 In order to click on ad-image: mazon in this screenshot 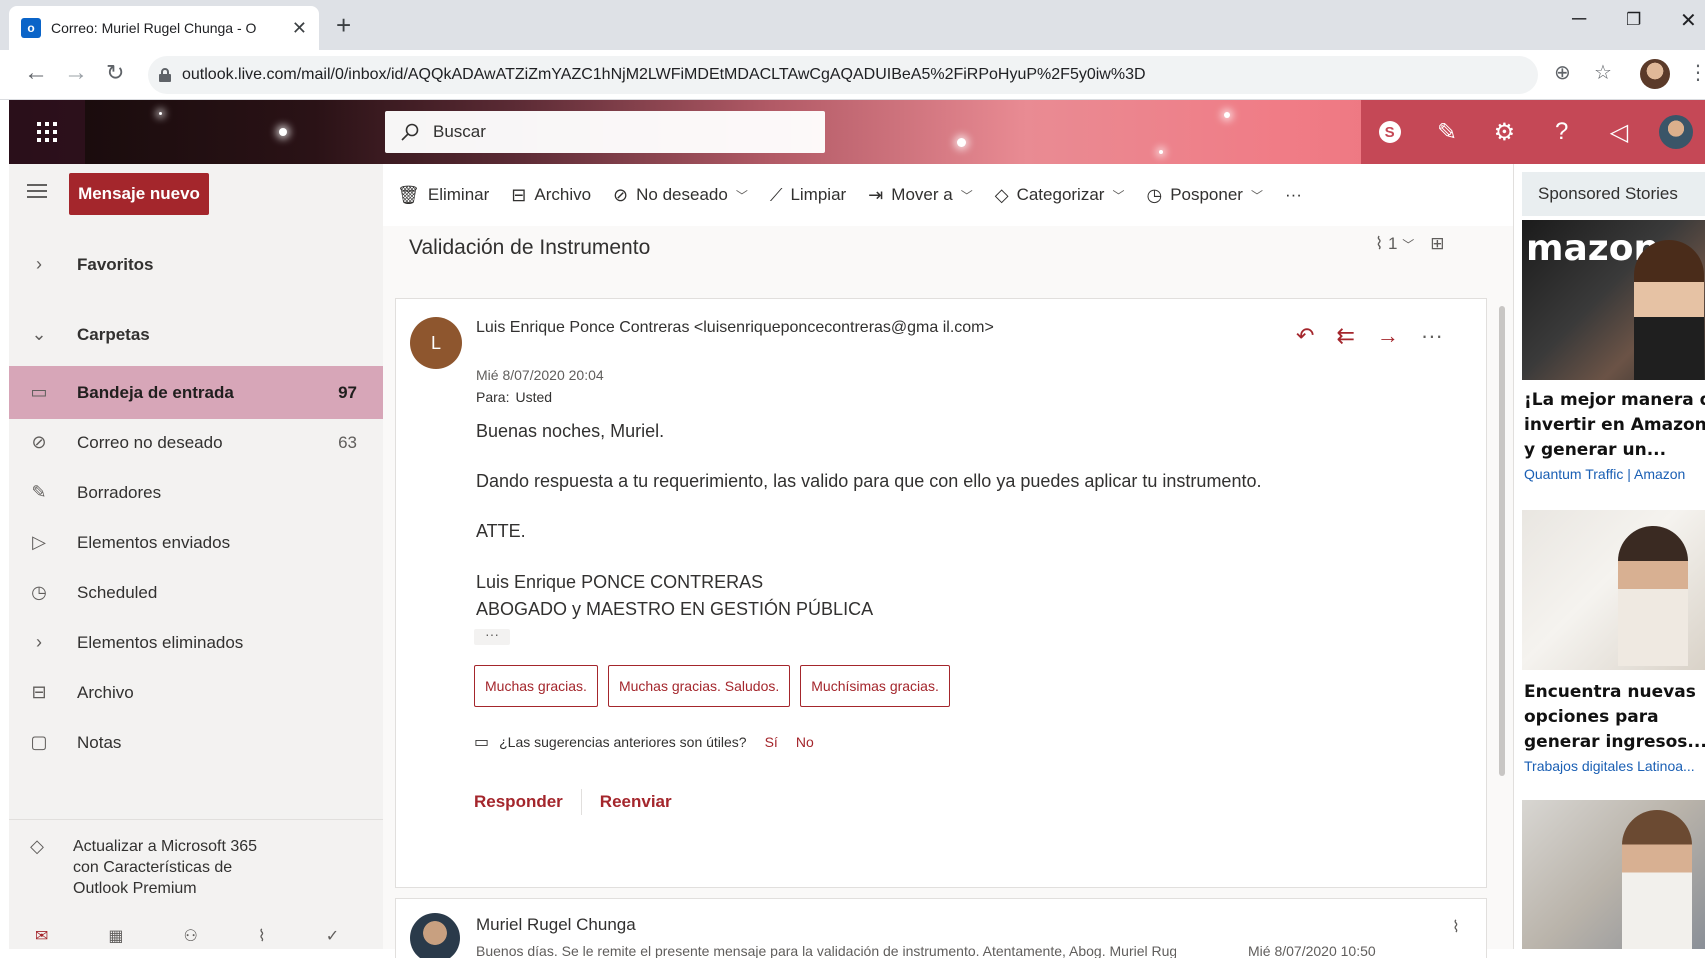, I will do `click(1613, 300)`.